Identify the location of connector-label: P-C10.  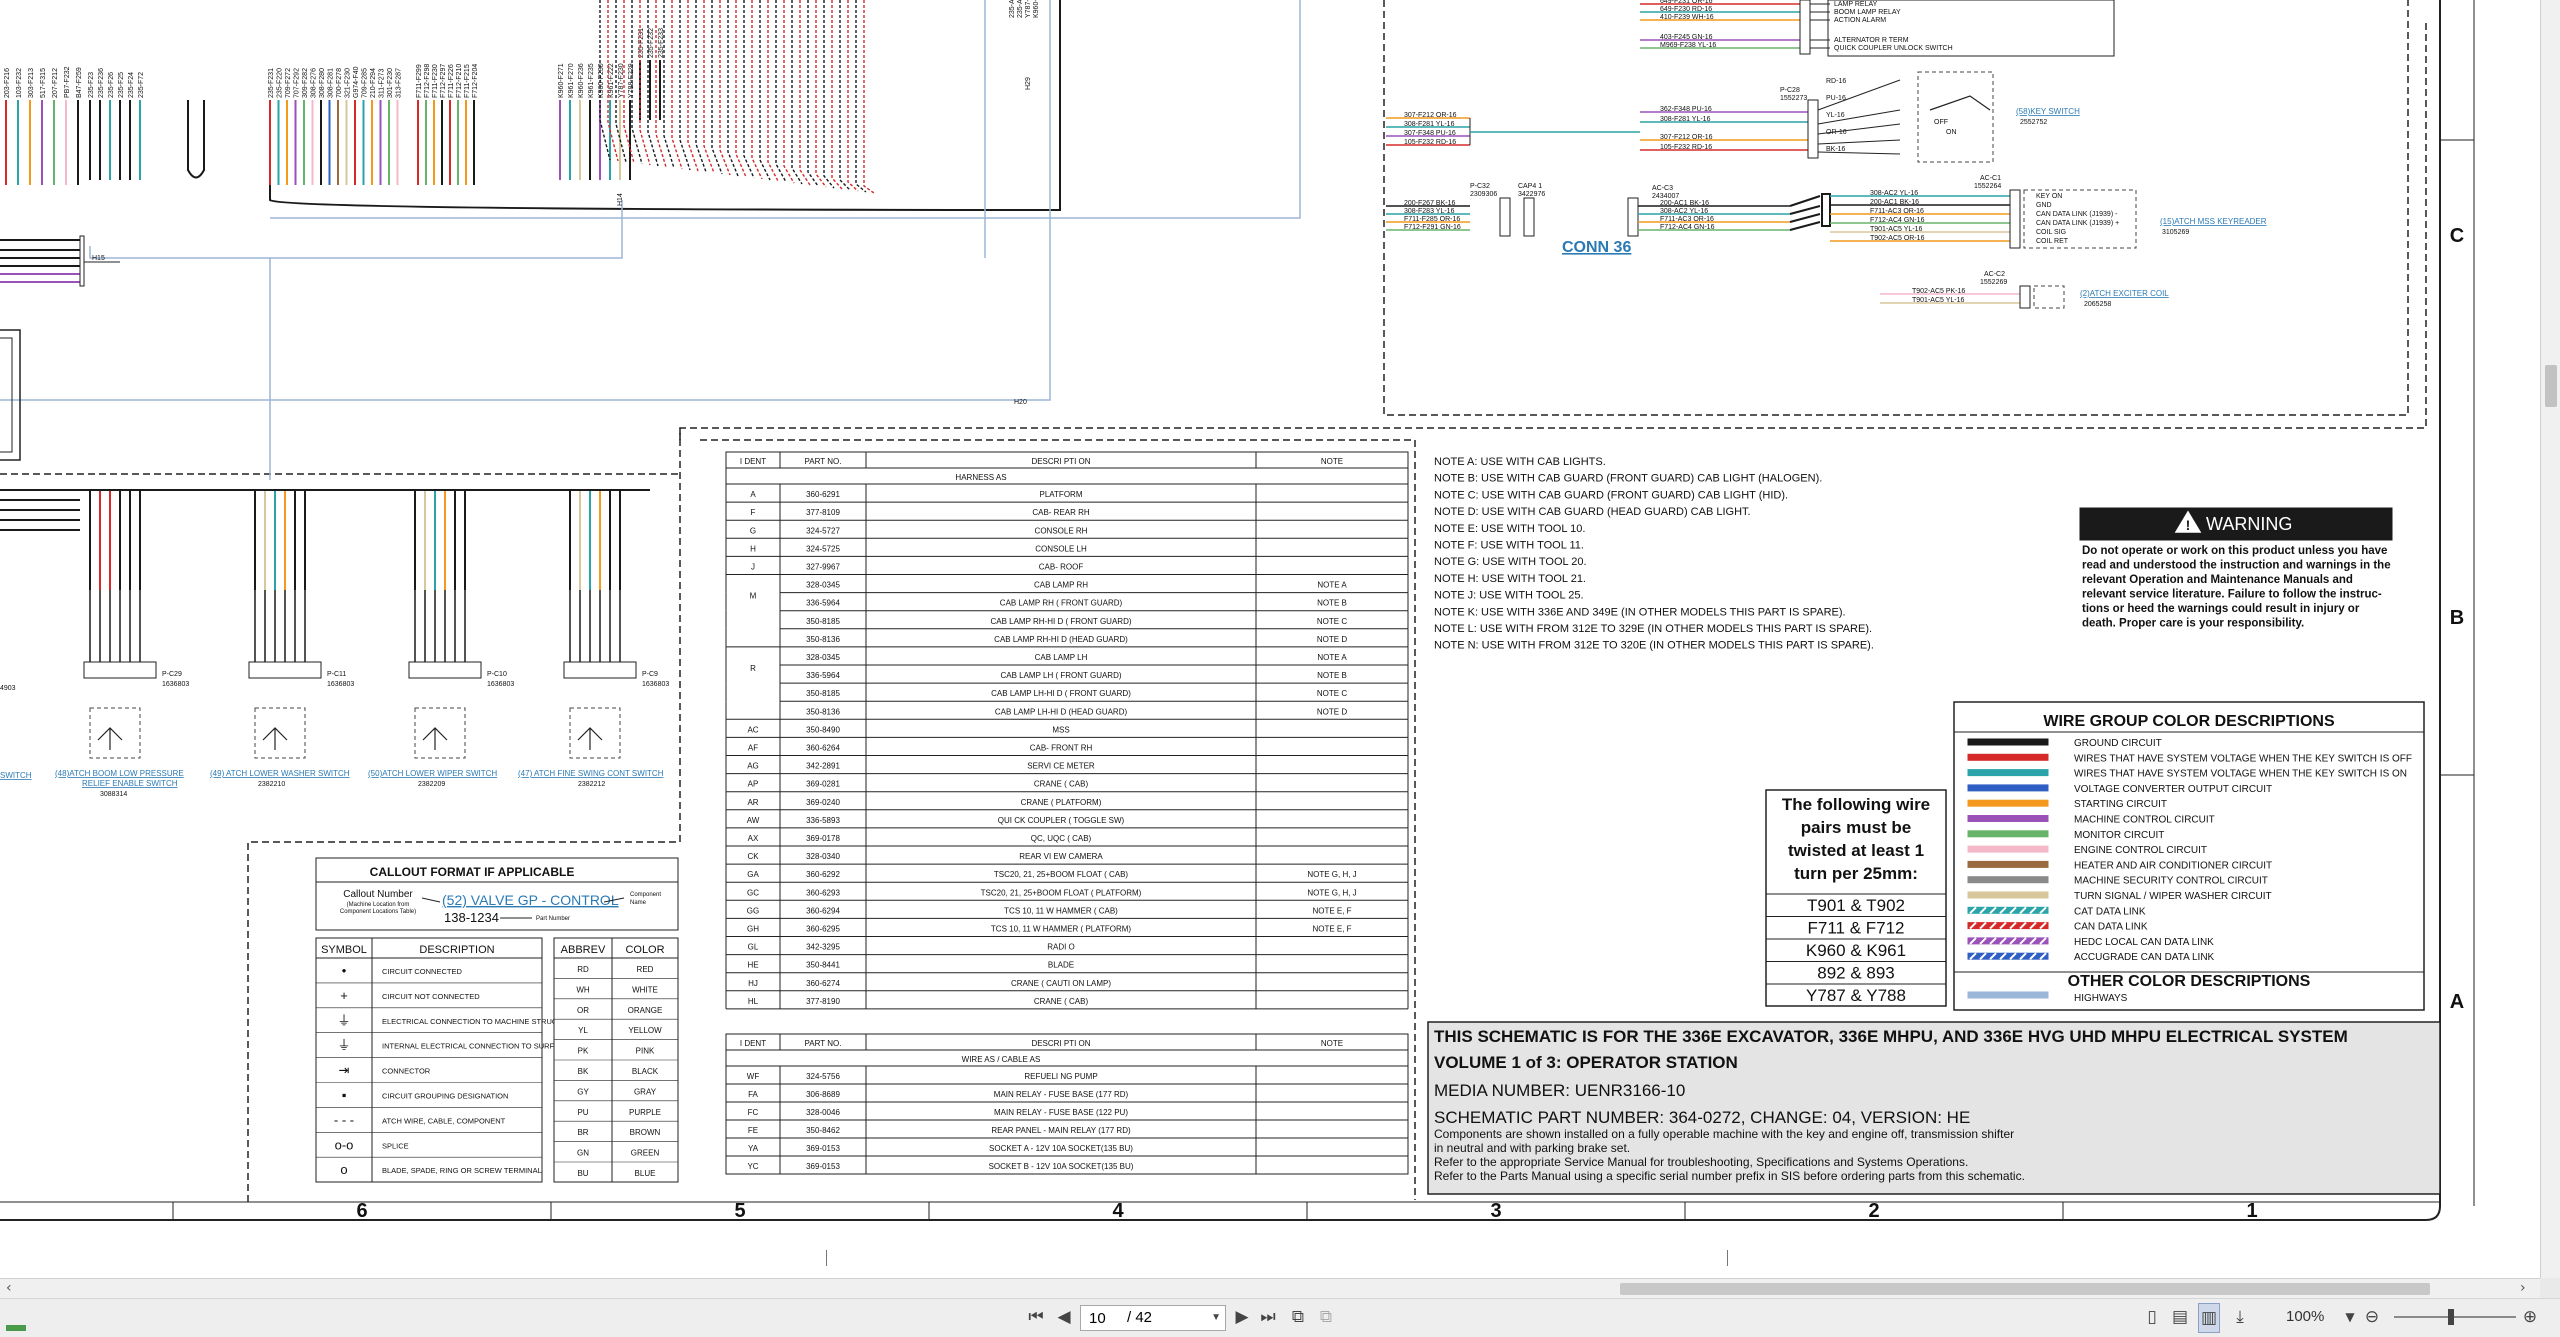
(497, 674).